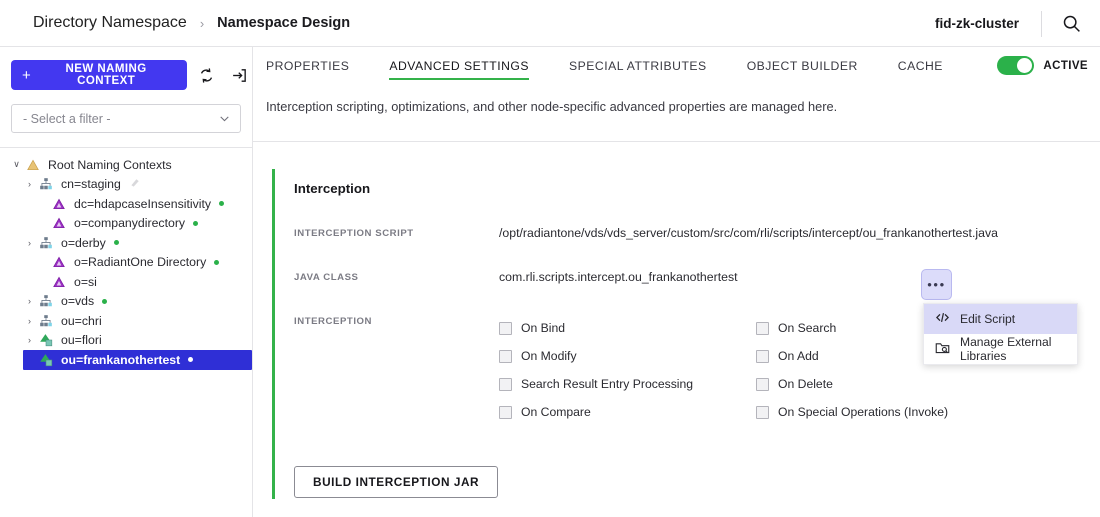 The image size is (1100, 517). I want to click on dropdown-item-label: Edit Script, so click(988, 319).